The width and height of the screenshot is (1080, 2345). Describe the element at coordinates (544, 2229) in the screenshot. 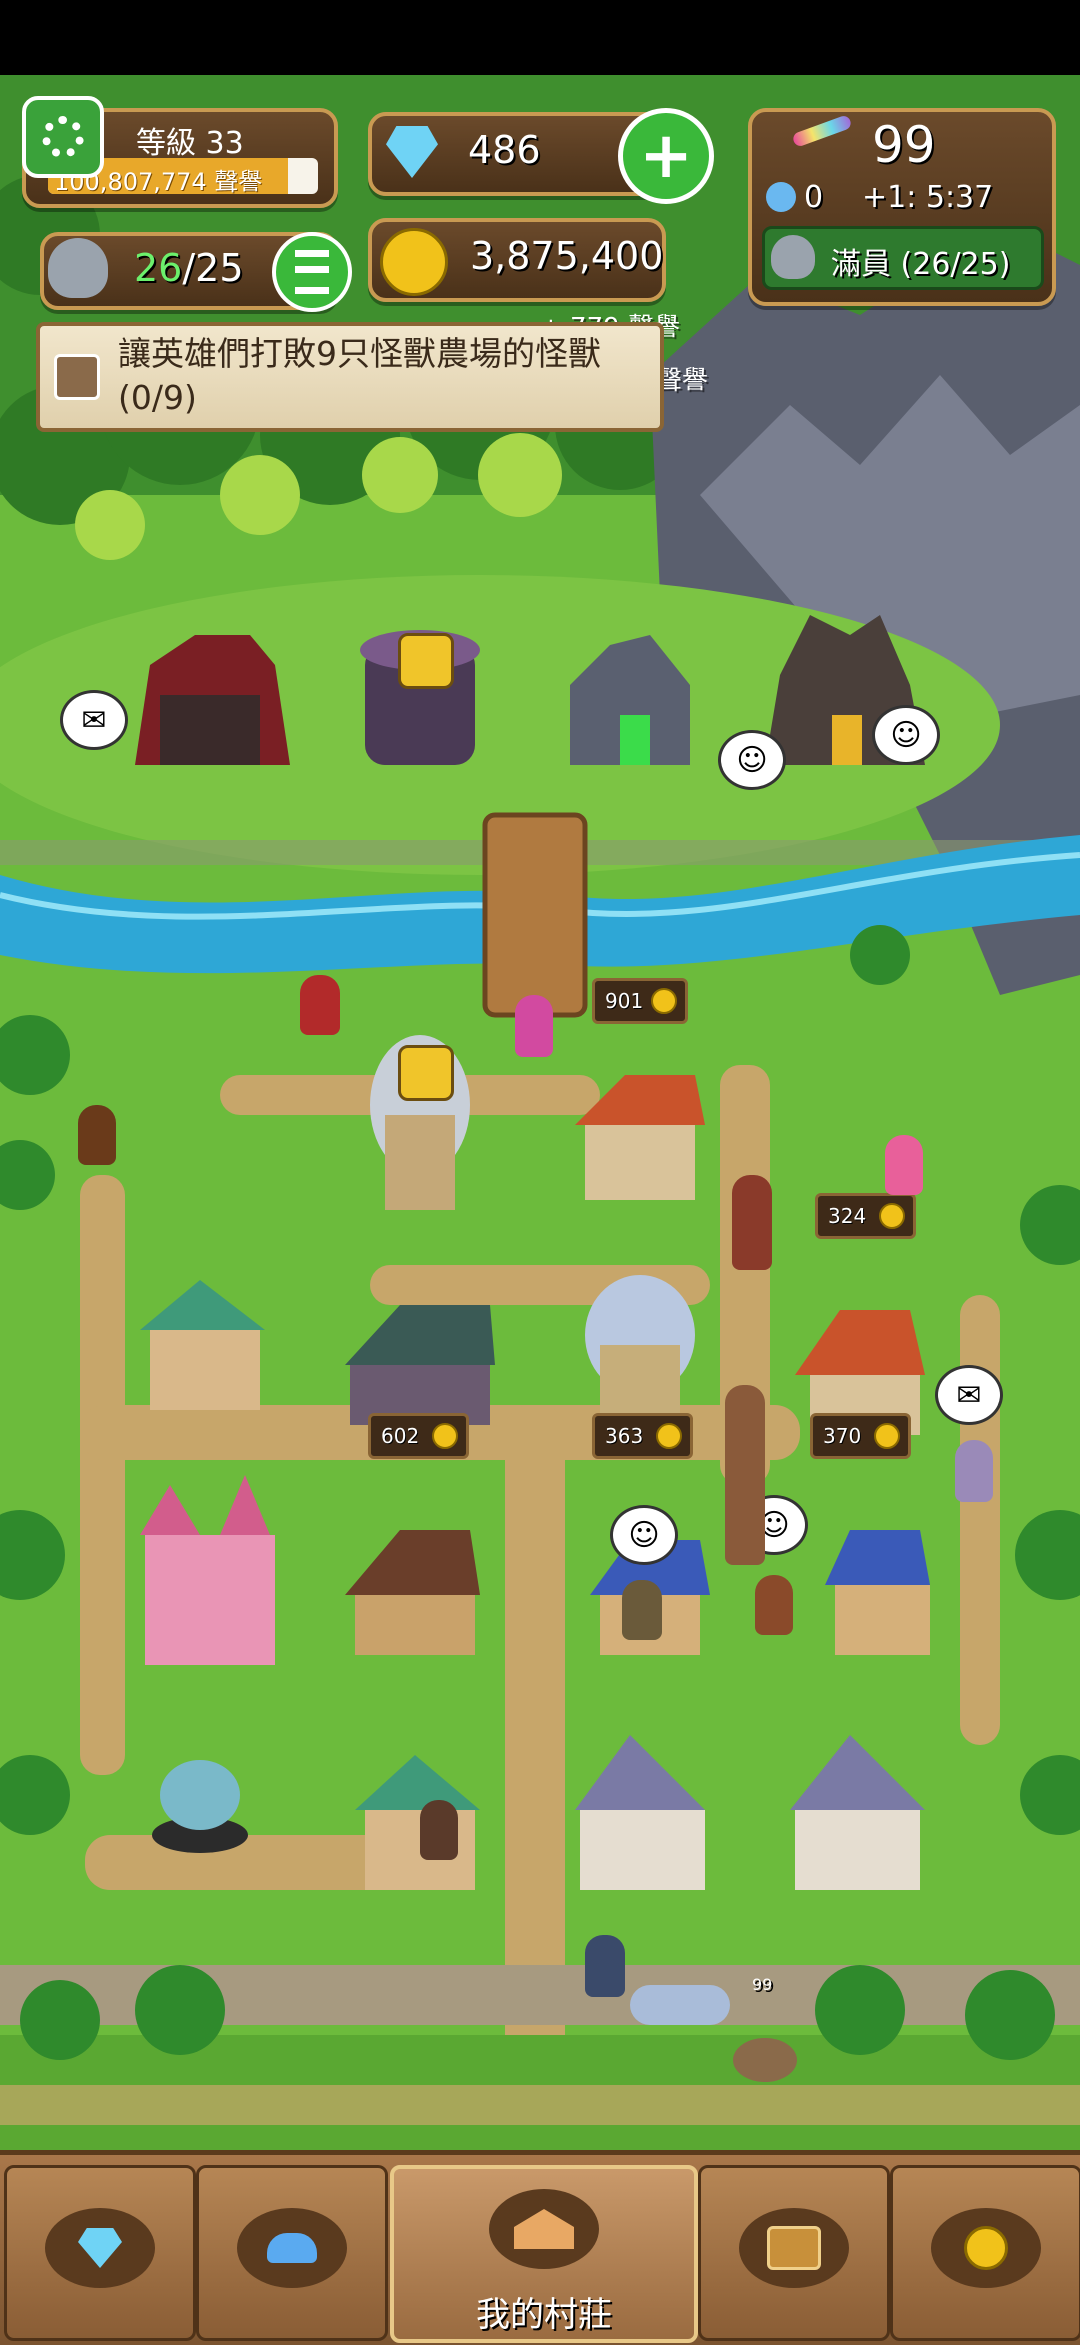

I see `village-icon` at that location.